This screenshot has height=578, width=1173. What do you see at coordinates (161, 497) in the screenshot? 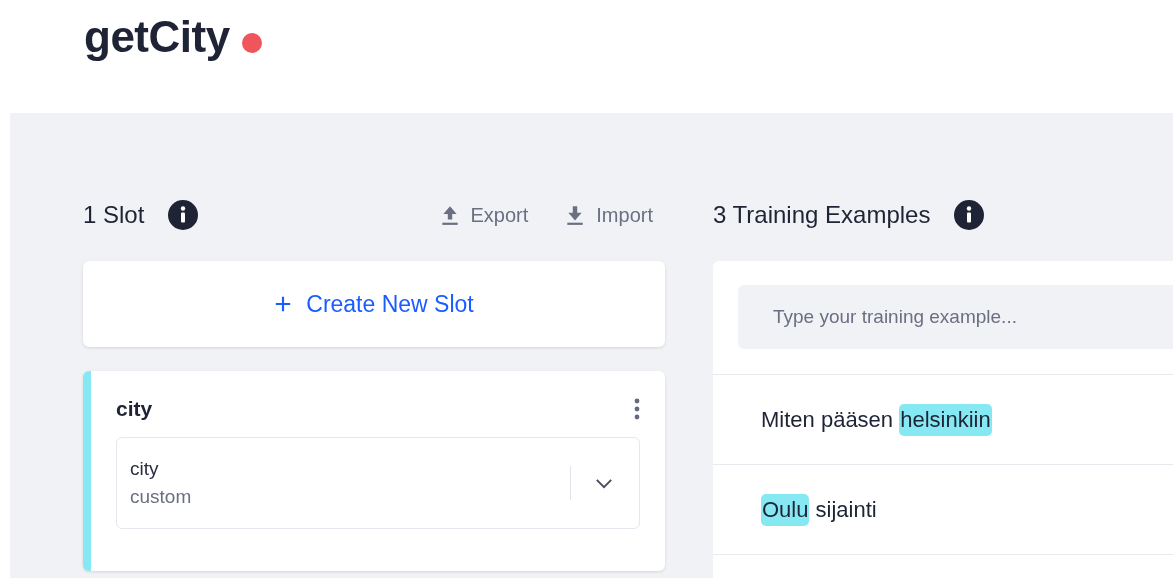
I see `entity-type: custom` at bounding box center [161, 497].